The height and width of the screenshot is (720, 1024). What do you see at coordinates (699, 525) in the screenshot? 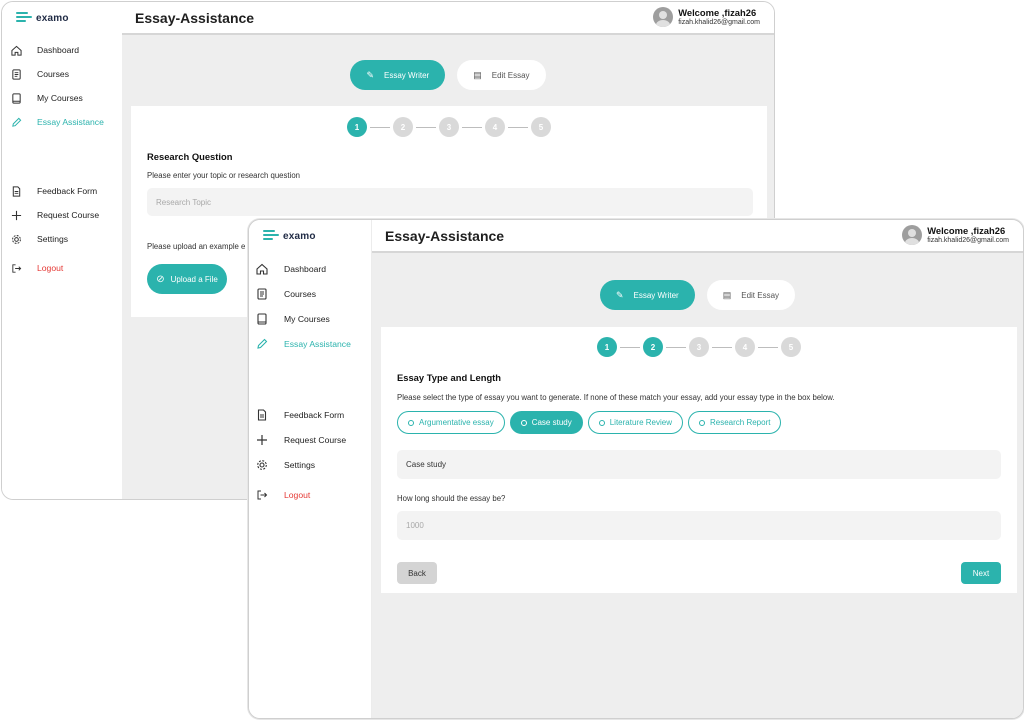
I see `essay-length-input: 1000` at bounding box center [699, 525].